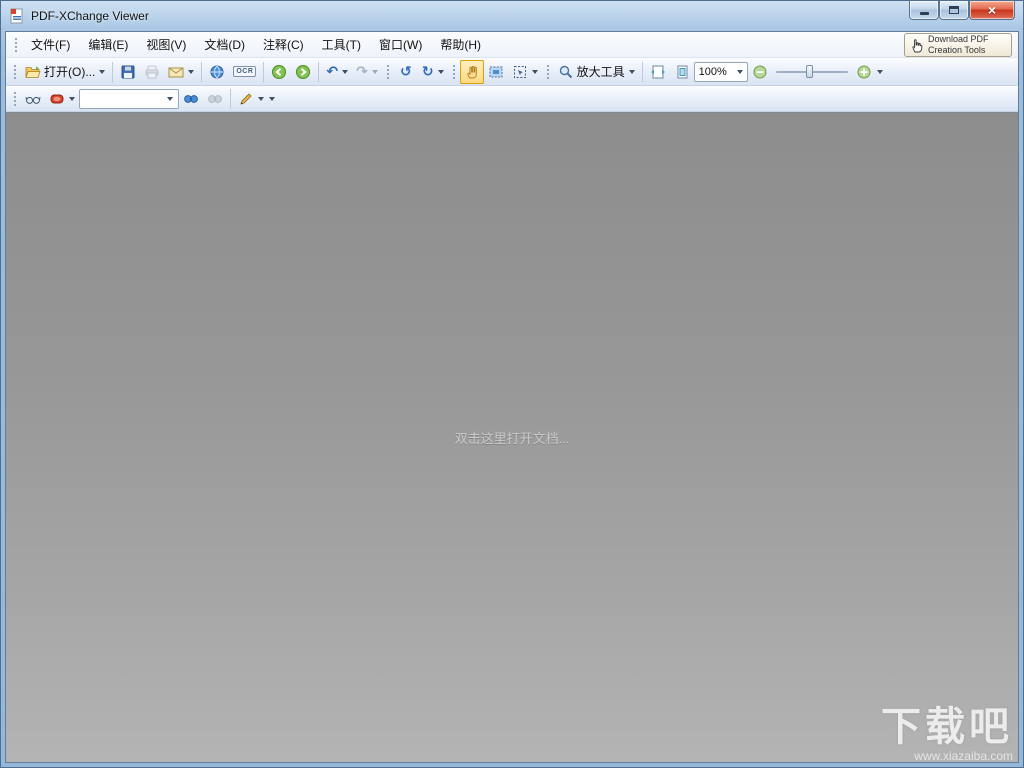 The width and height of the screenshot is (1024, 768). I want to click on next-view-icon, so click(303, 72).